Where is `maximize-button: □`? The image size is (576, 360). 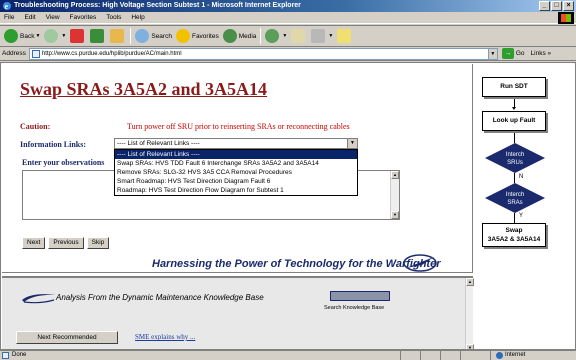 maximize-button: □ is located at coordinates (556, 6).